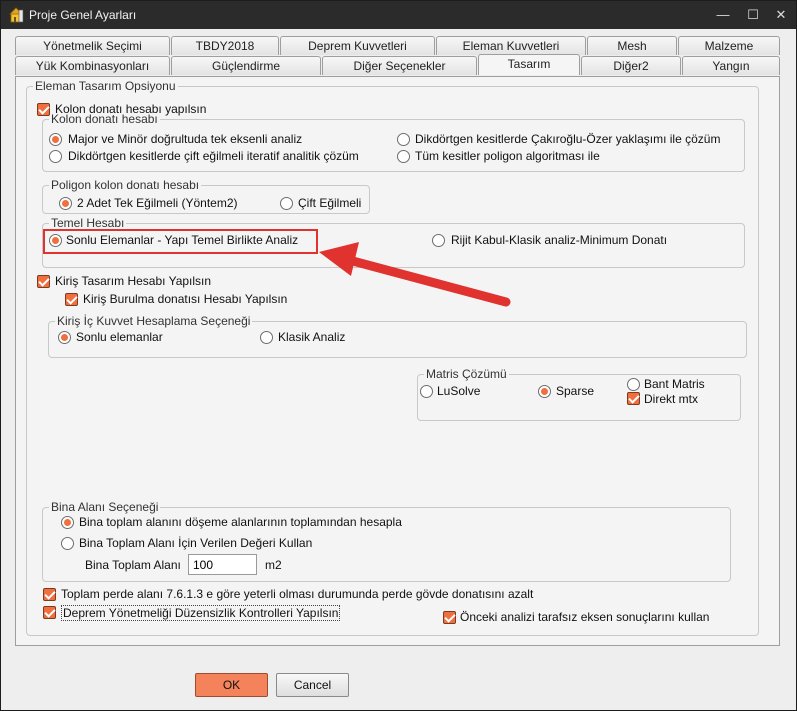 The height and width of the screenshot is (711, 797). Describe the element at coordinates (133, 281) in the screenshot. I see `kiris-tasarim-label: Kiriş Tasarım Hesabı Yapılsın` at that location.